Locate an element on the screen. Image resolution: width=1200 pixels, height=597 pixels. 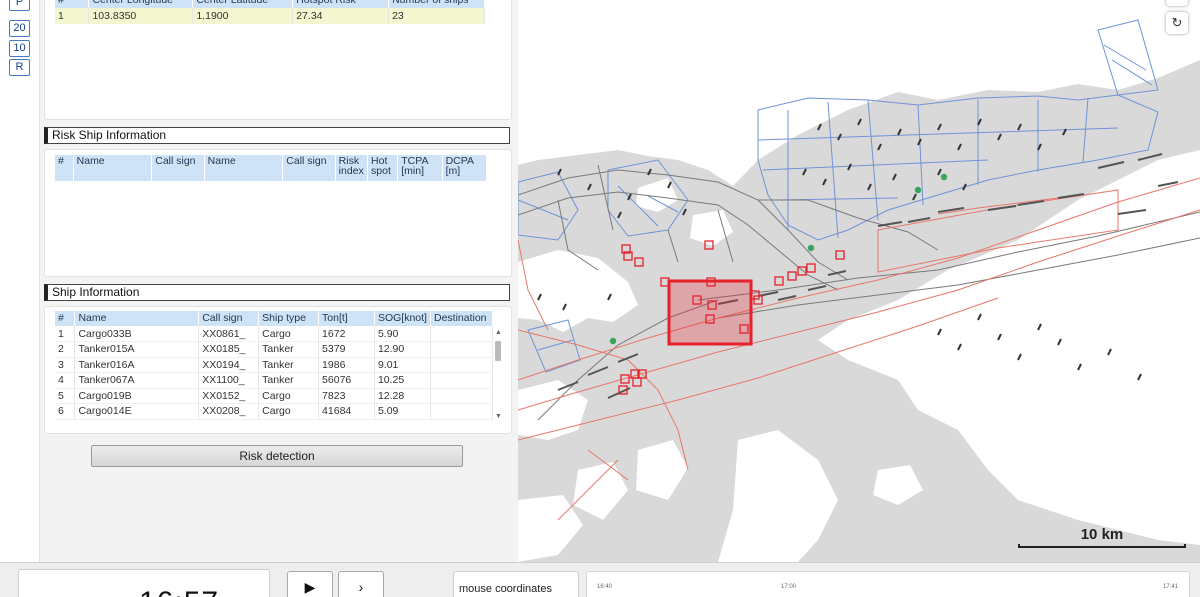
step-forward-button: › is located at coordinates (361, 584).